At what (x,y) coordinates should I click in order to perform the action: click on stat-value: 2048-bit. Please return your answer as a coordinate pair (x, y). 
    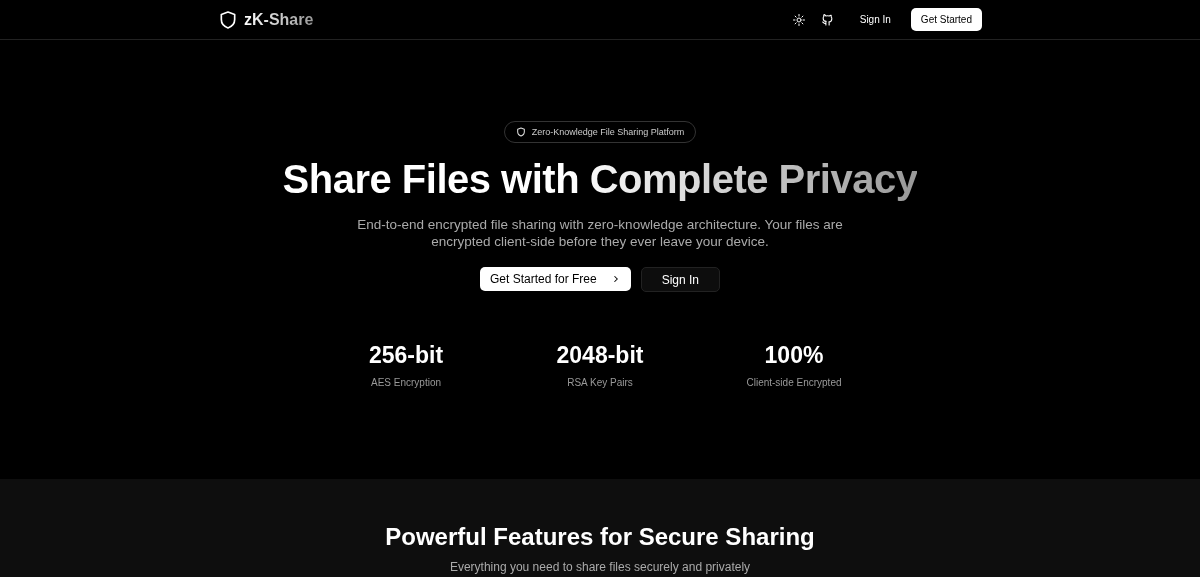
    Looking at the image, I should click on (600, 355).